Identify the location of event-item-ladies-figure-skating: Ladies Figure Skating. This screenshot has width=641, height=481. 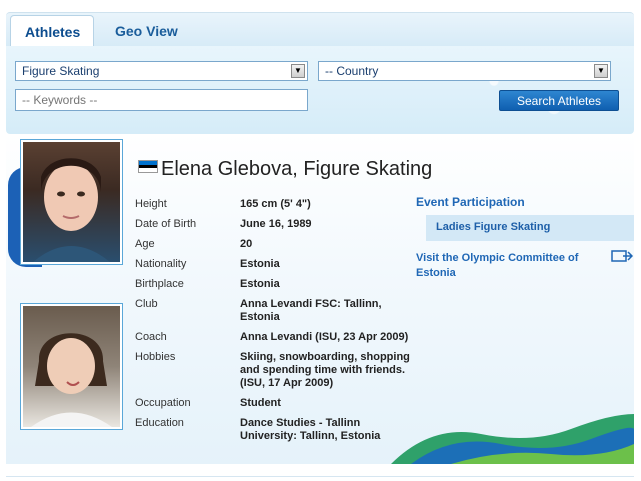
(530, 228).